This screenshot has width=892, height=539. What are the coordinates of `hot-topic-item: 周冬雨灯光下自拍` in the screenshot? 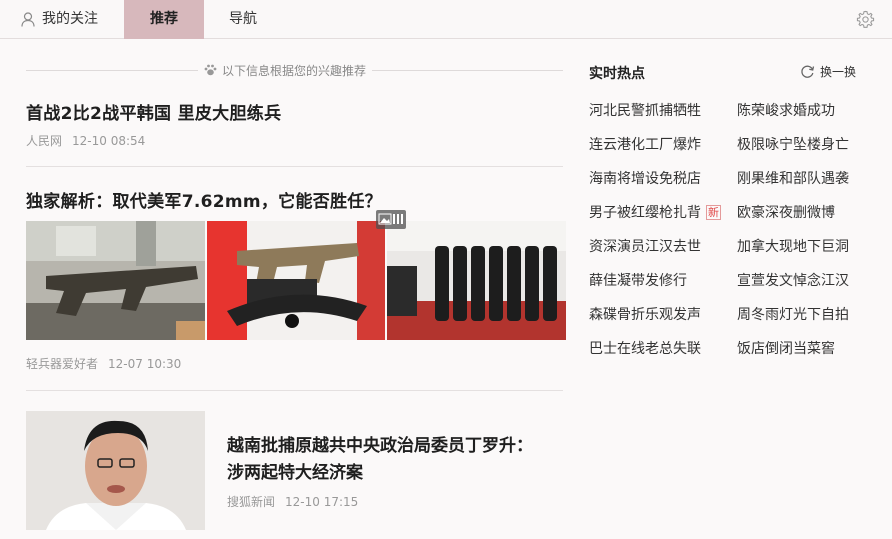 It's located at (793, 314).